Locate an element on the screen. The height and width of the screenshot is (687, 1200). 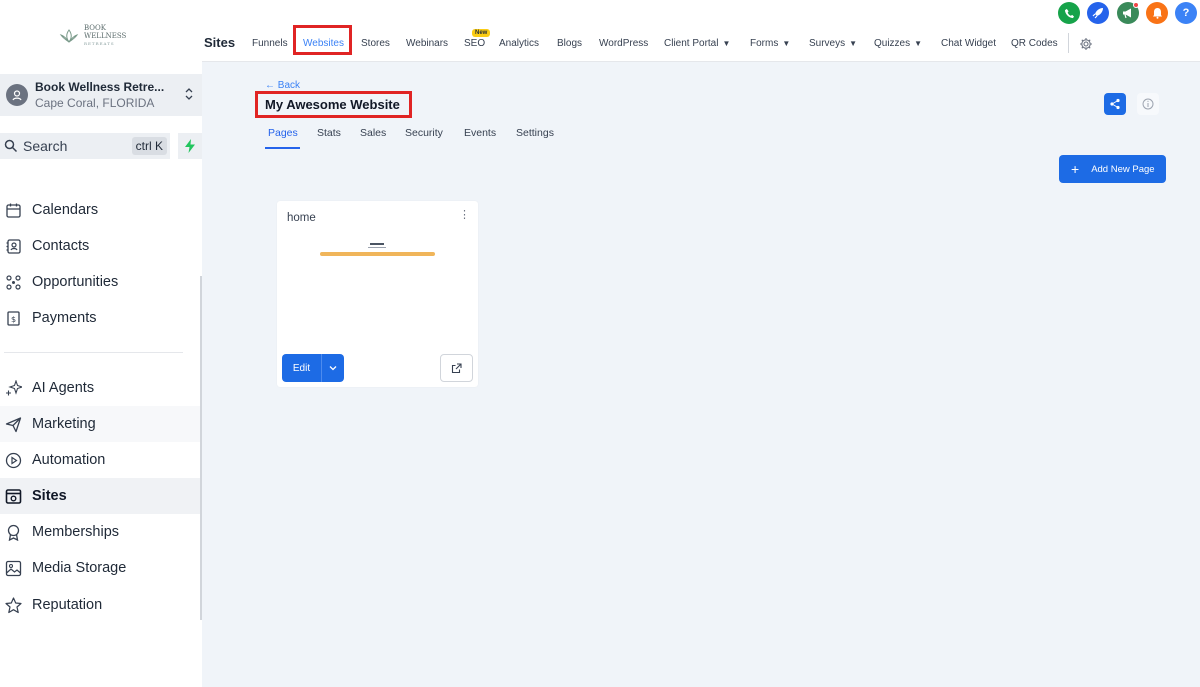
avatar is located at coordinates (17, 95).